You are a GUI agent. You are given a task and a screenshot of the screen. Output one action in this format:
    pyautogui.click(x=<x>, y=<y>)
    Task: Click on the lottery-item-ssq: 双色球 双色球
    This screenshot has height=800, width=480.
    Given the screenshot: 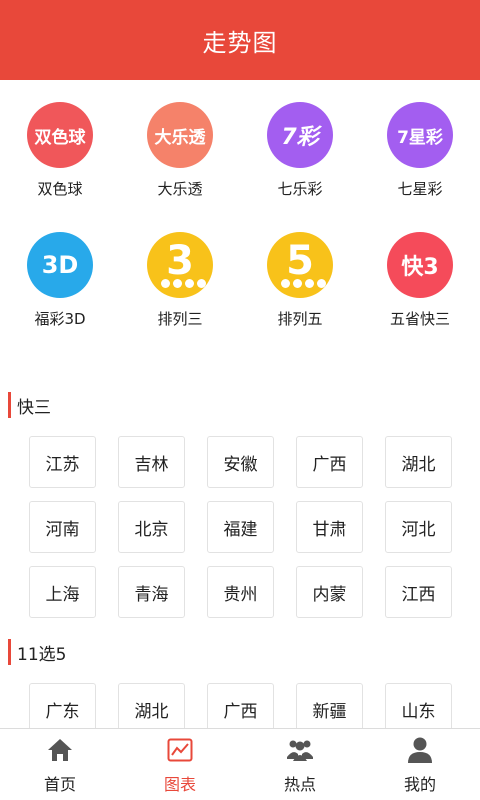 What is the action you would take?
    pyautogui.click(x=60, y=167)
    